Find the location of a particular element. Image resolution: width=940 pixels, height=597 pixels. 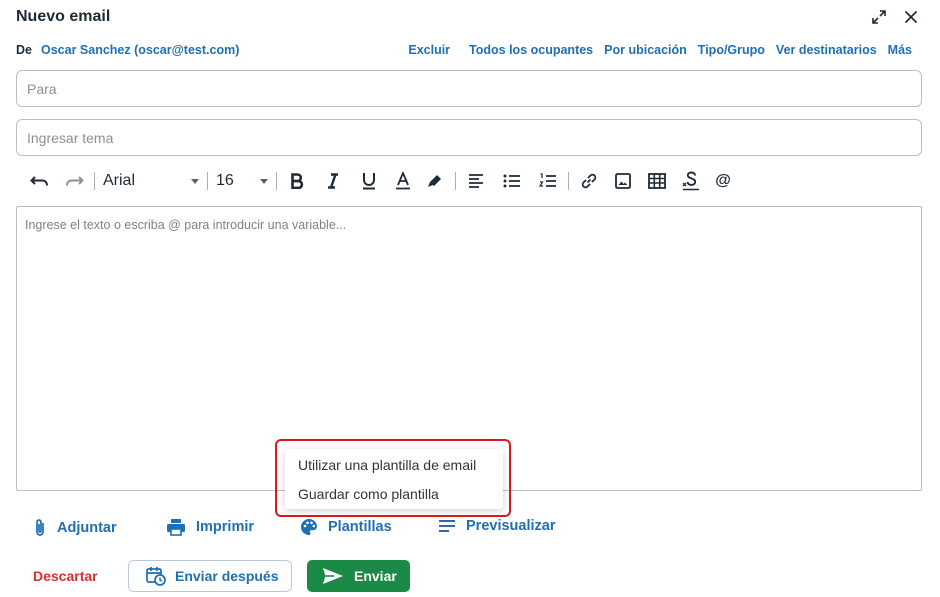

window-controls is located at coordinates (895, 17).